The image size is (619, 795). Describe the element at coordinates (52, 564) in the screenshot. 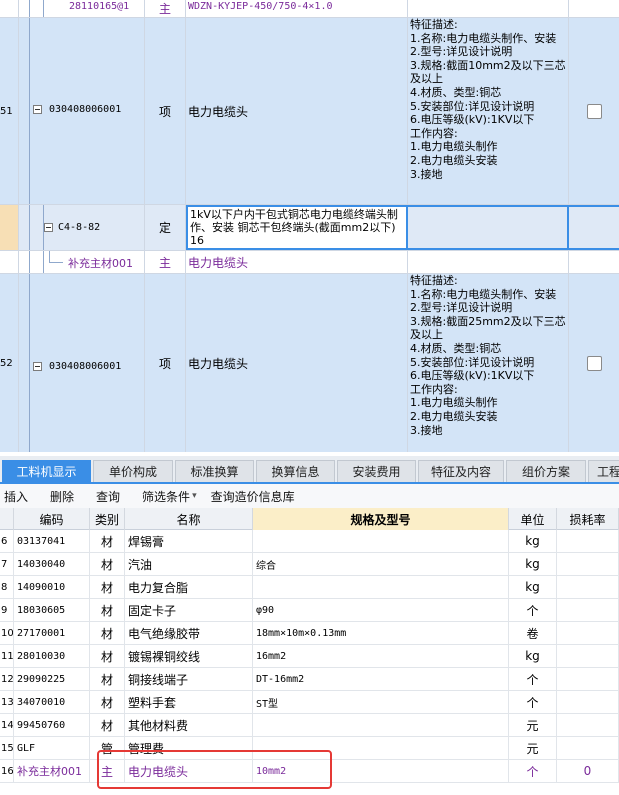

I see `resource-code: 14030040` at that location.